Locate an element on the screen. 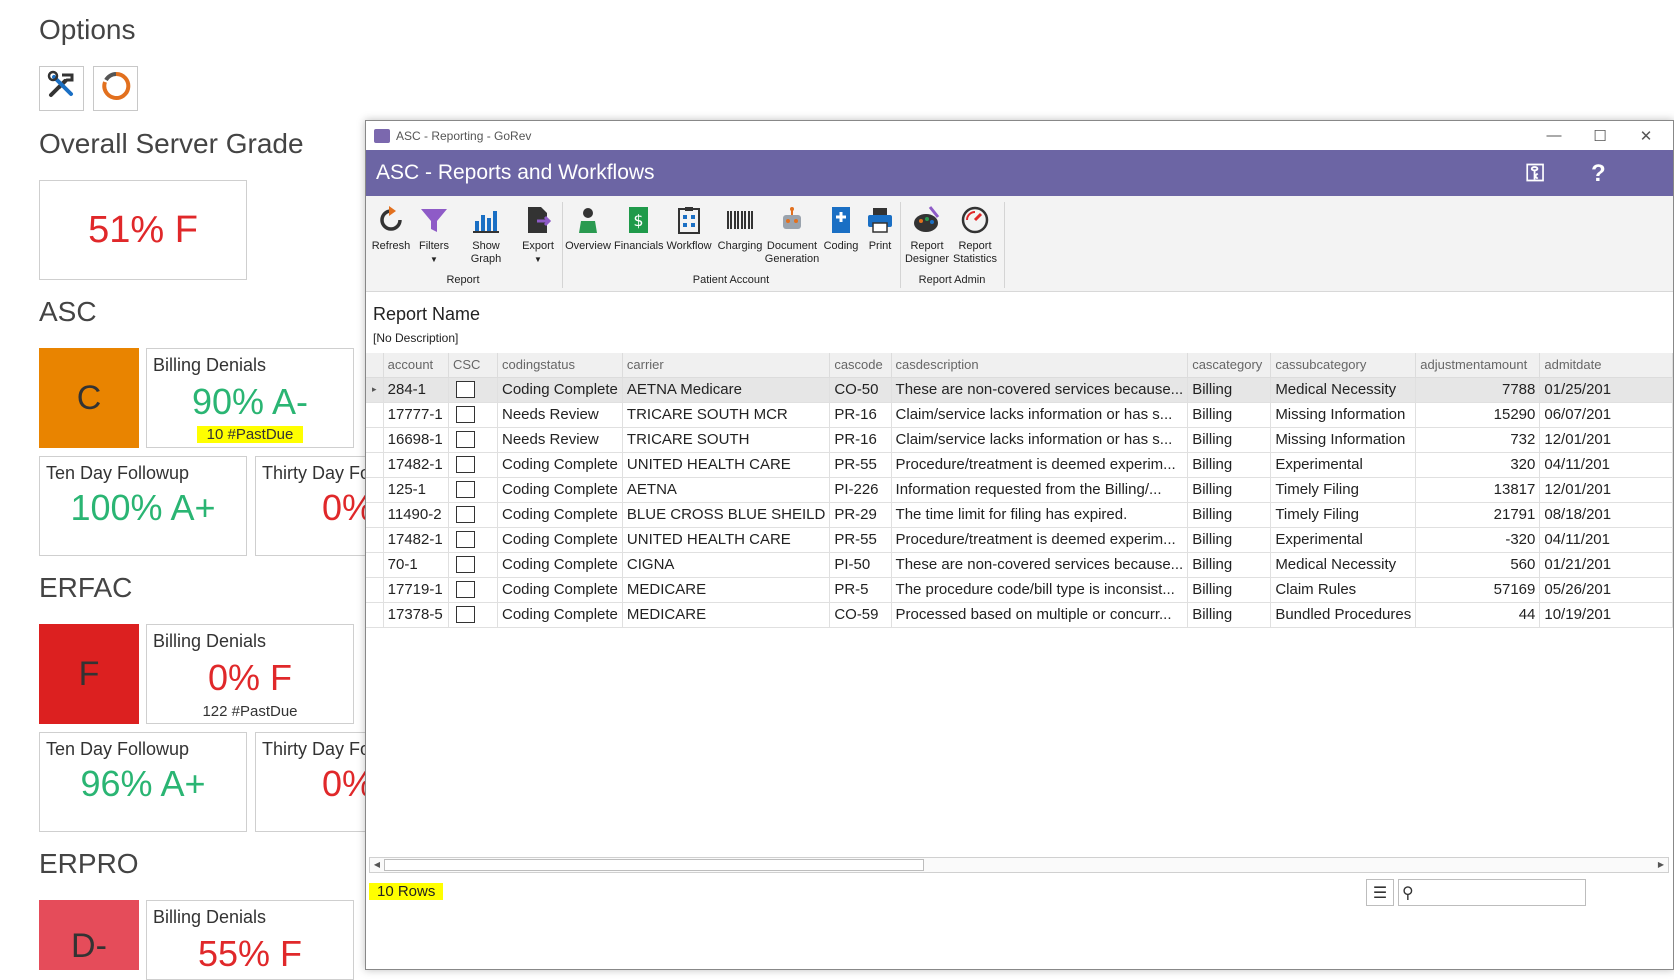 This screenshot has width=1674, height=980. card-value: 55% F is located at coordinates (250, 953).